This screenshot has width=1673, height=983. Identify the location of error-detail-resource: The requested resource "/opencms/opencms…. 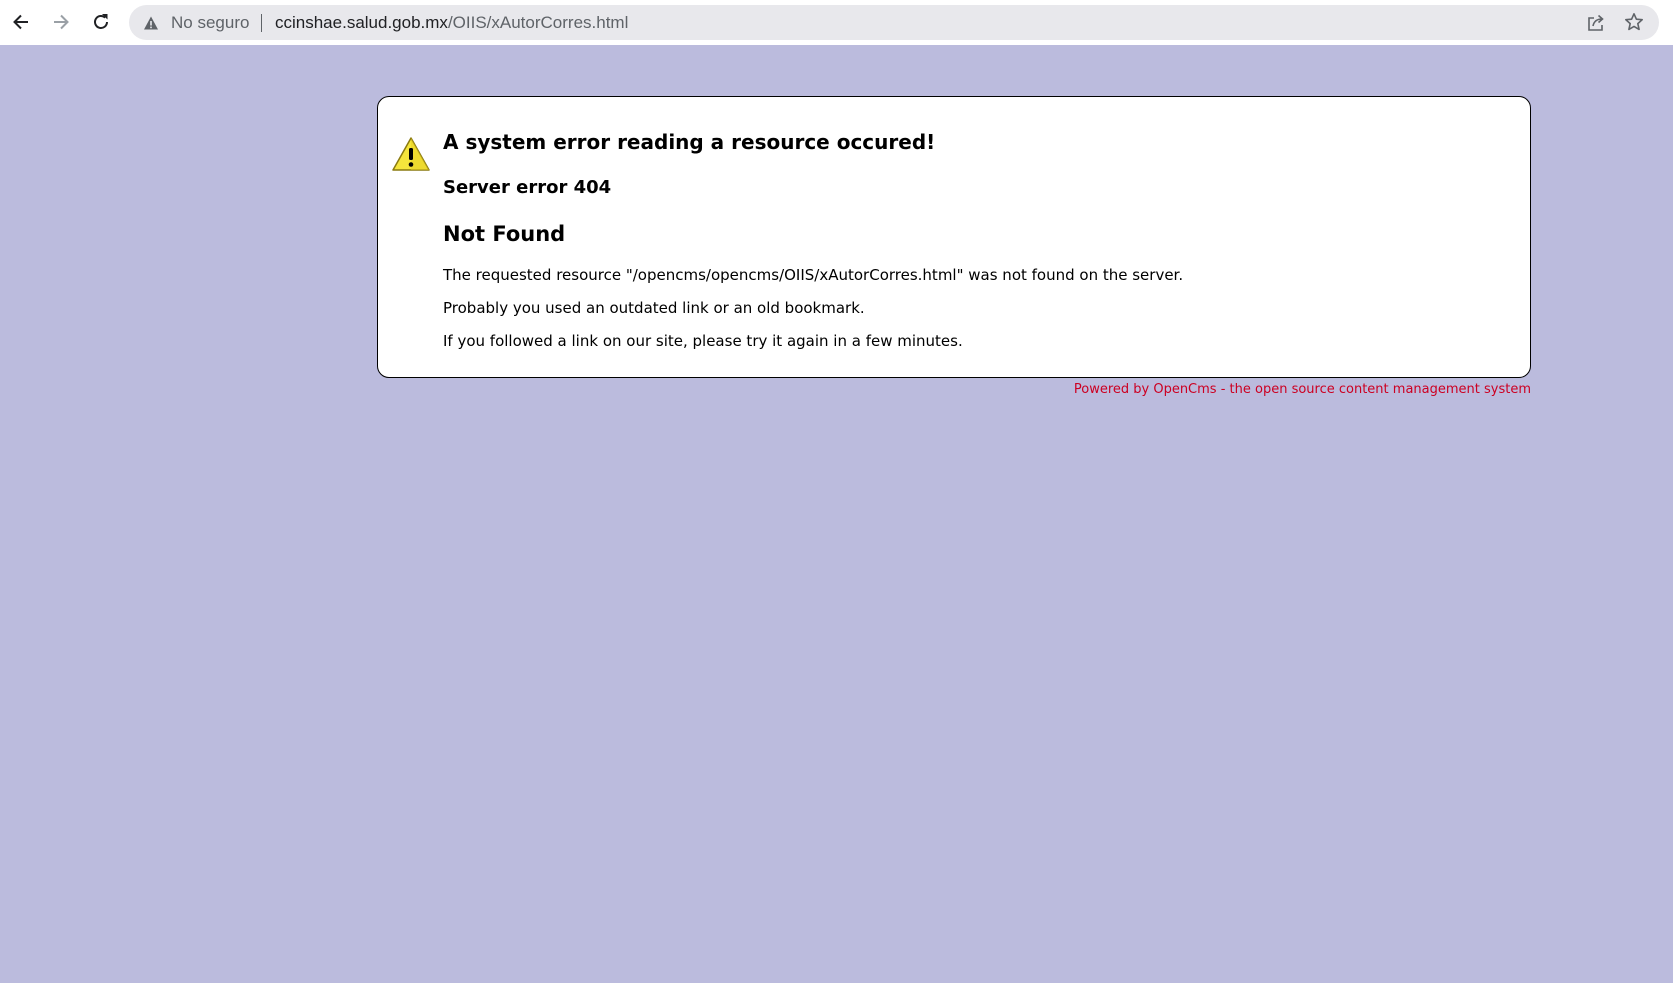
(813, 275).